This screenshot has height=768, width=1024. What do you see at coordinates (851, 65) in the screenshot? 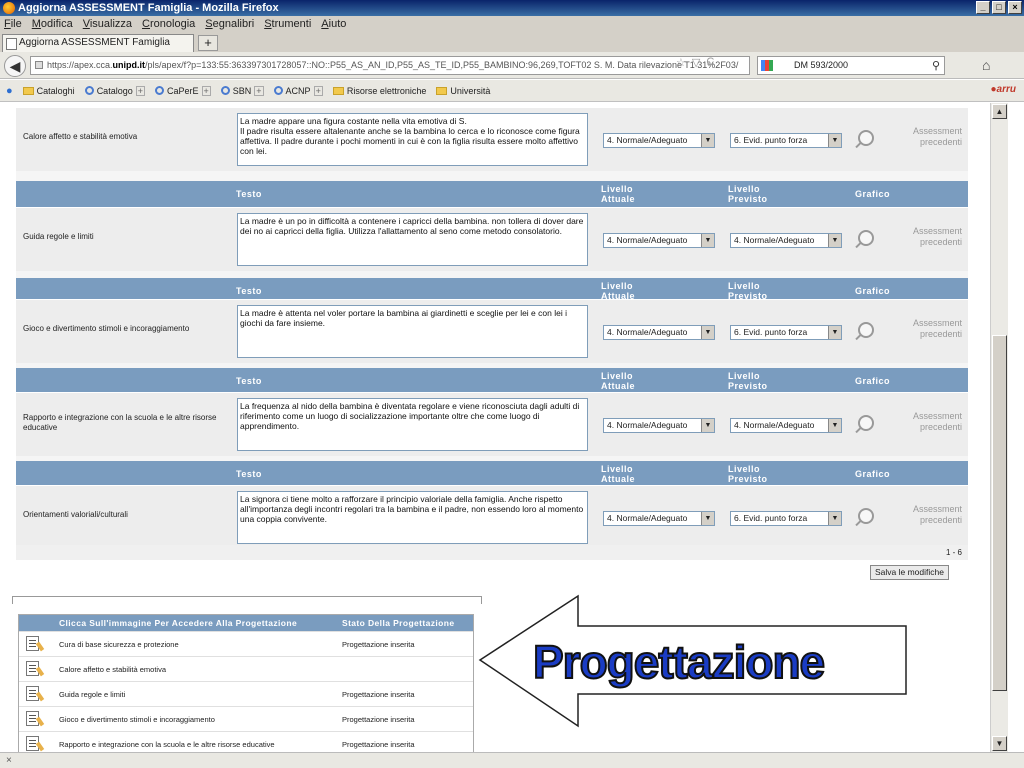
I see `search-input: DM 593/2000 ⚲` at bounding box center [851, 65].